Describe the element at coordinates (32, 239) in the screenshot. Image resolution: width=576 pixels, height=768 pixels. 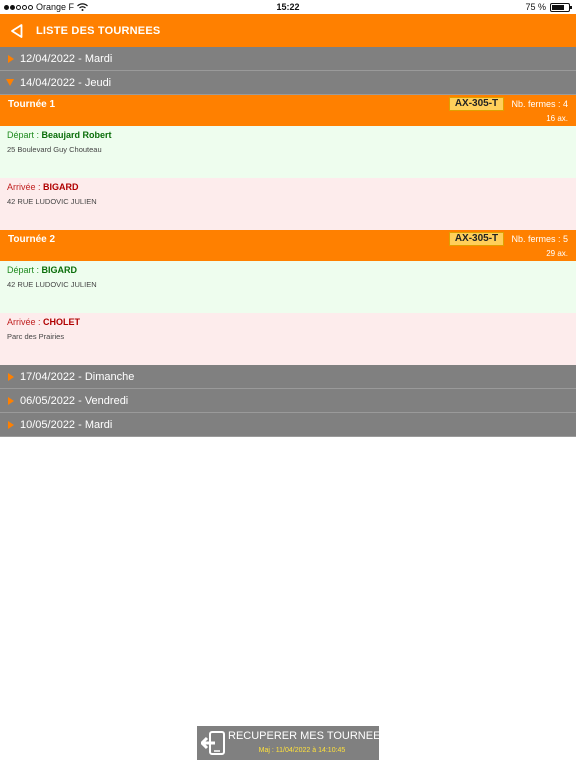
I see `tournee-name: Tournée 2` at that location.